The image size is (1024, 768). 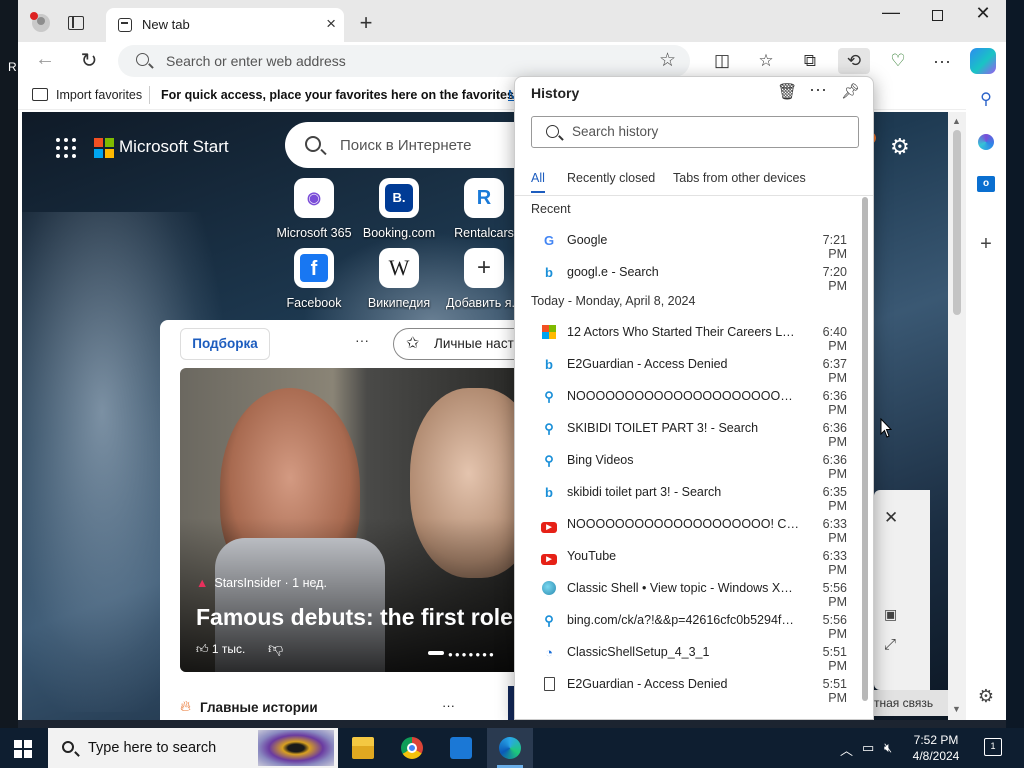 What do you see at coordinates (331, 24) in the screenshot?
I see `close-tab-icon: ×` at bounding box center [331, 24].